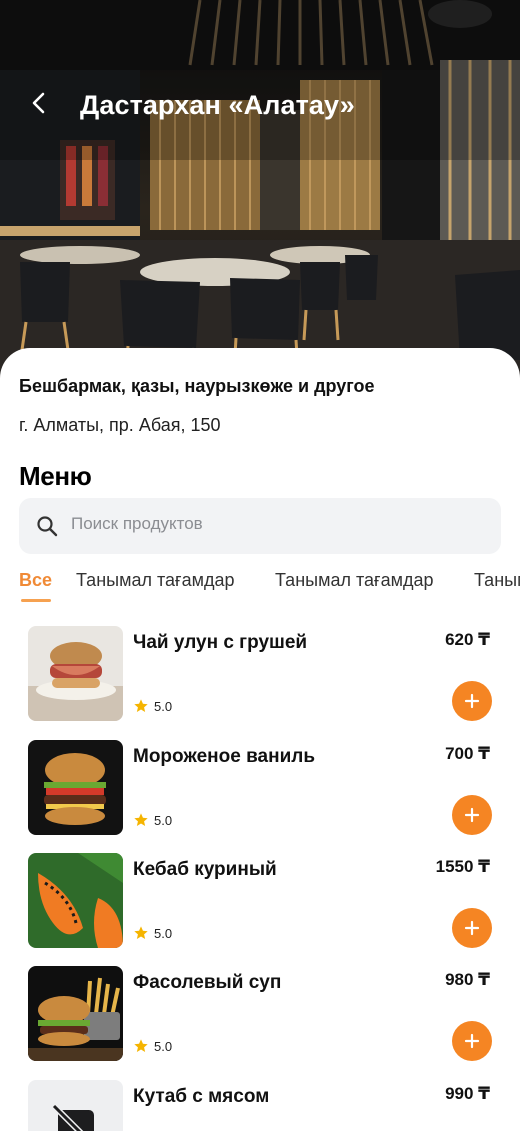  What do you see at coordinates (467, 1093) in the screenshot?
I see `product-price: 990 ₸` at bounding box center [467, 1093].